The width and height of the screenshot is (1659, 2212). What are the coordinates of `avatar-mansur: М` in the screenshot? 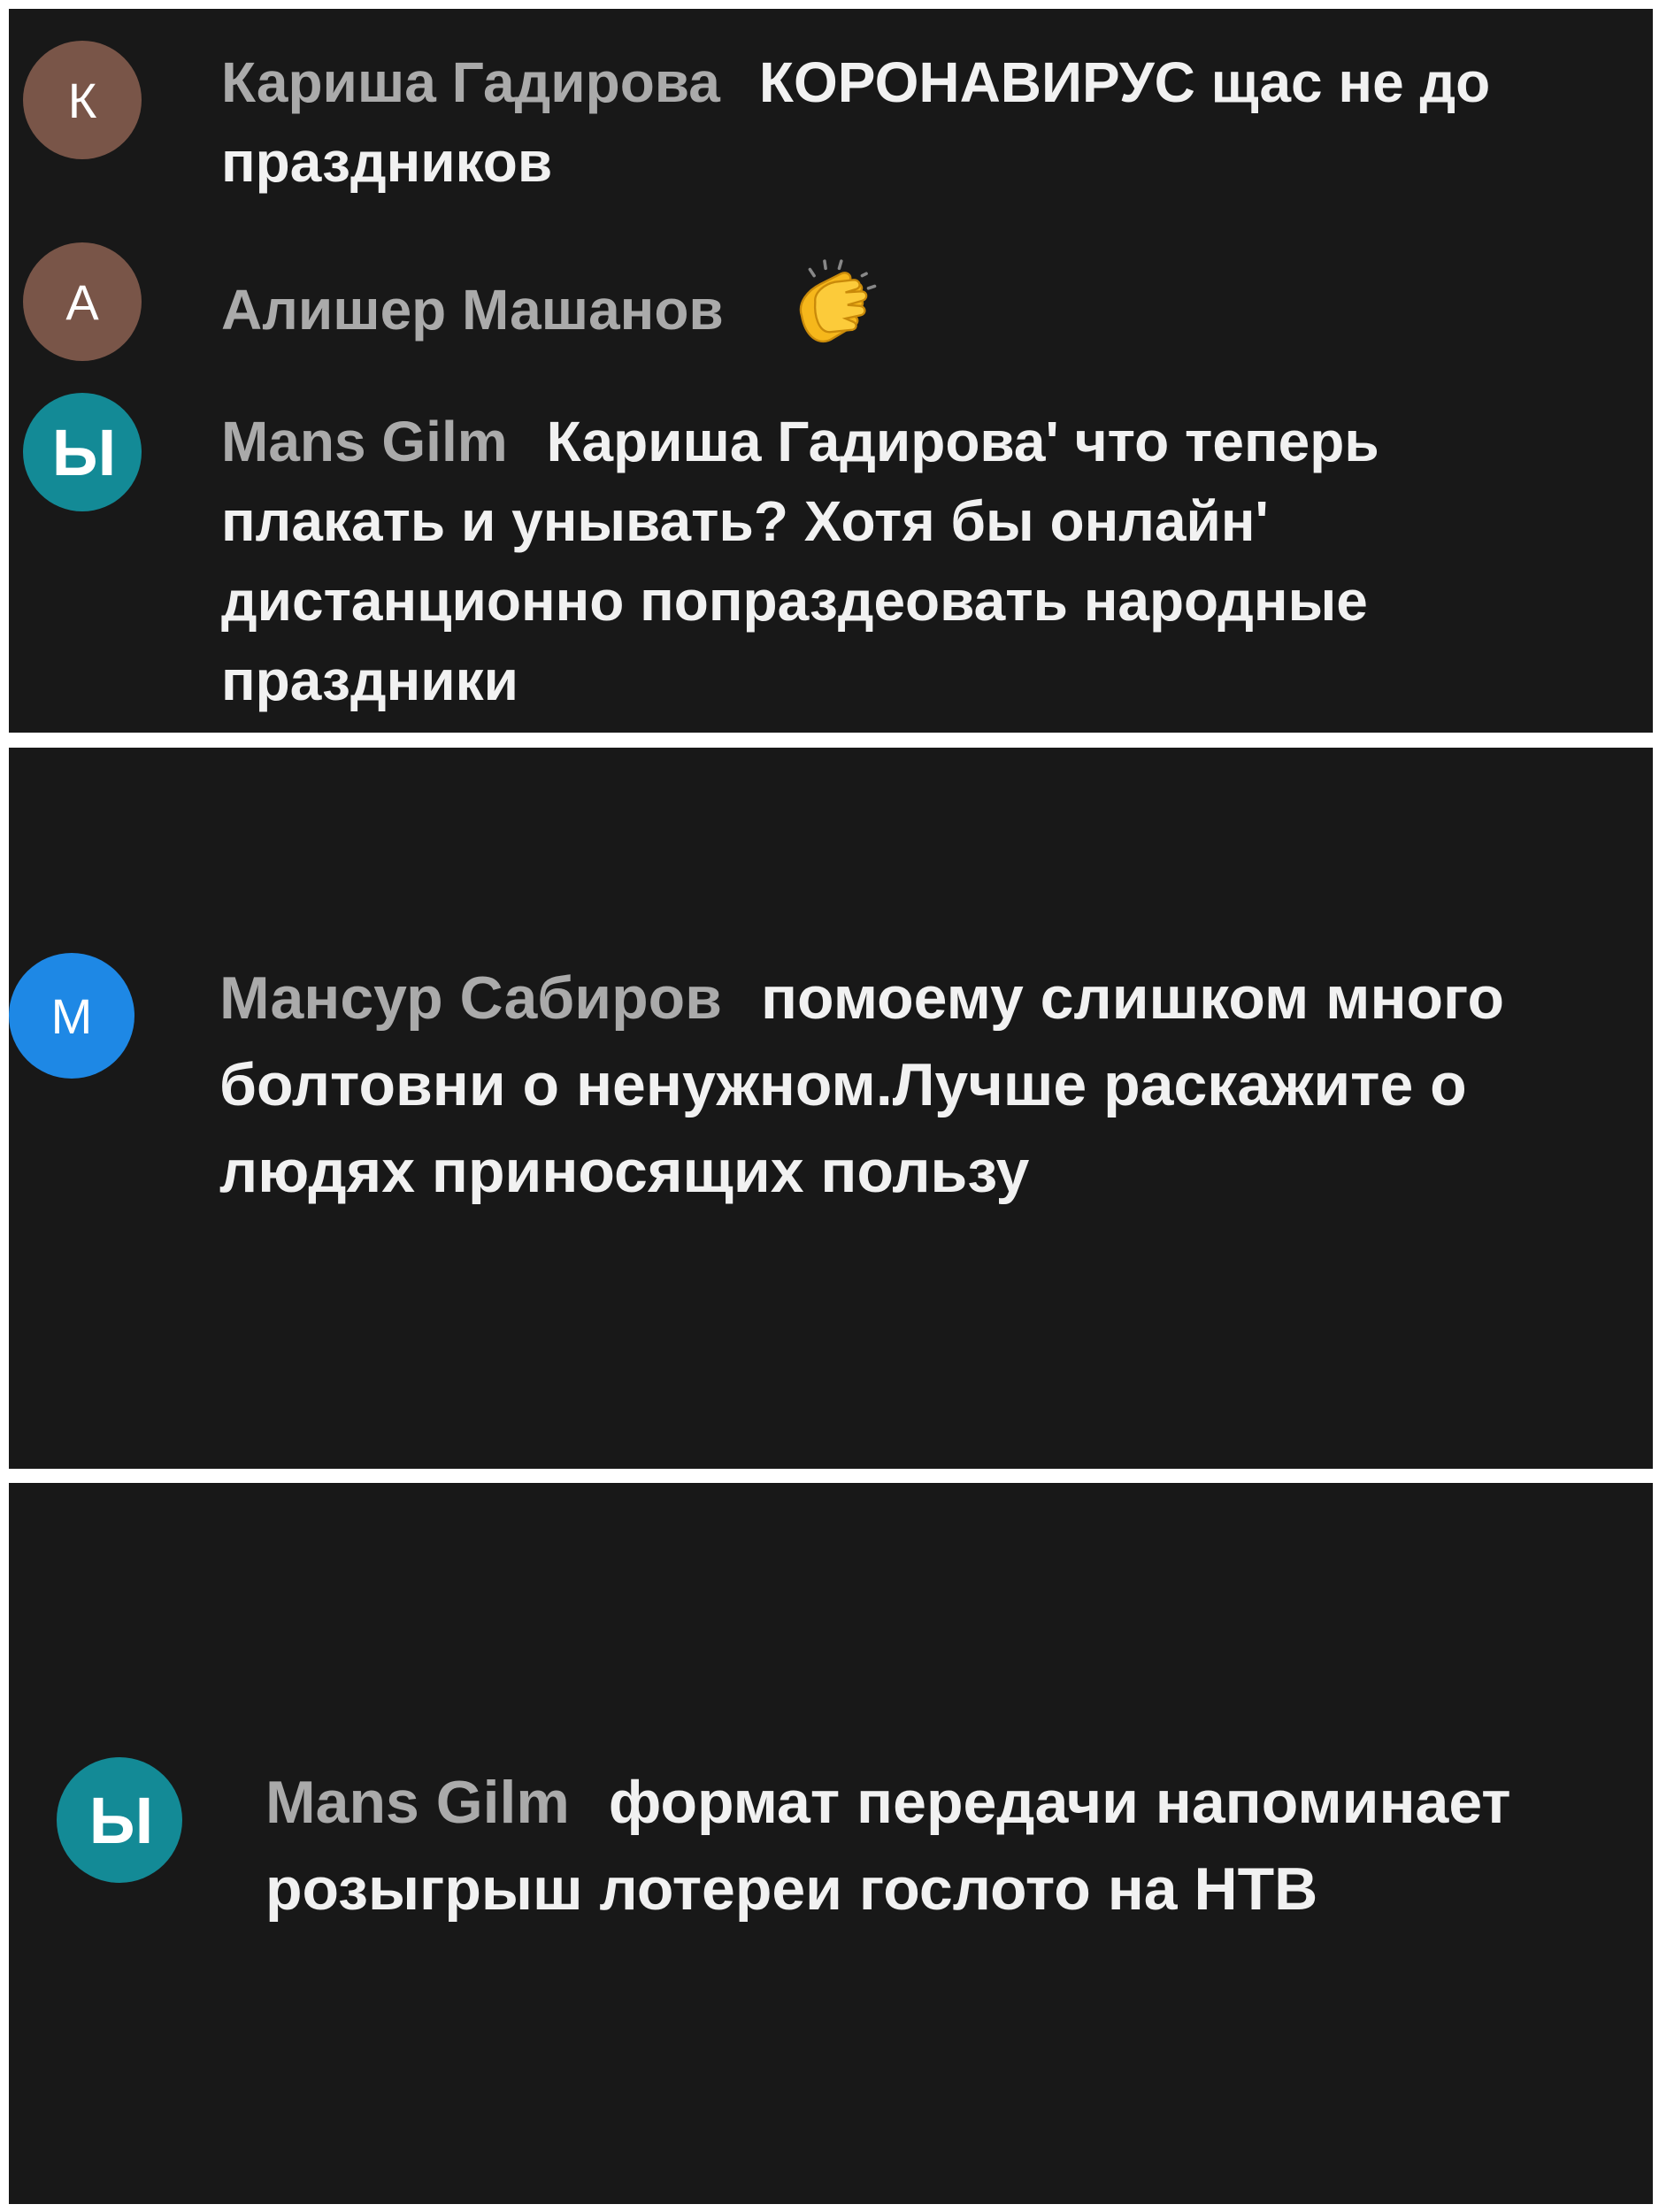 It's located at (72, 1016).